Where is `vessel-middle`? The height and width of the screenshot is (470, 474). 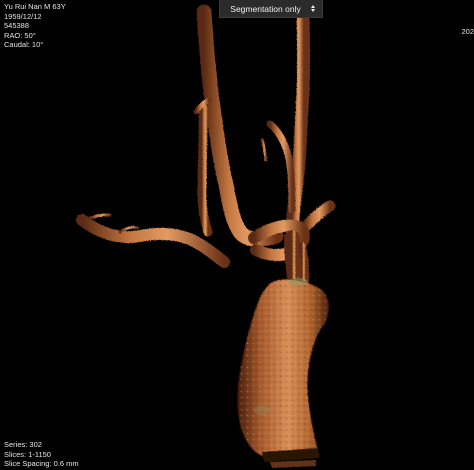
vessel-middle is located at coordinates (205, 170).